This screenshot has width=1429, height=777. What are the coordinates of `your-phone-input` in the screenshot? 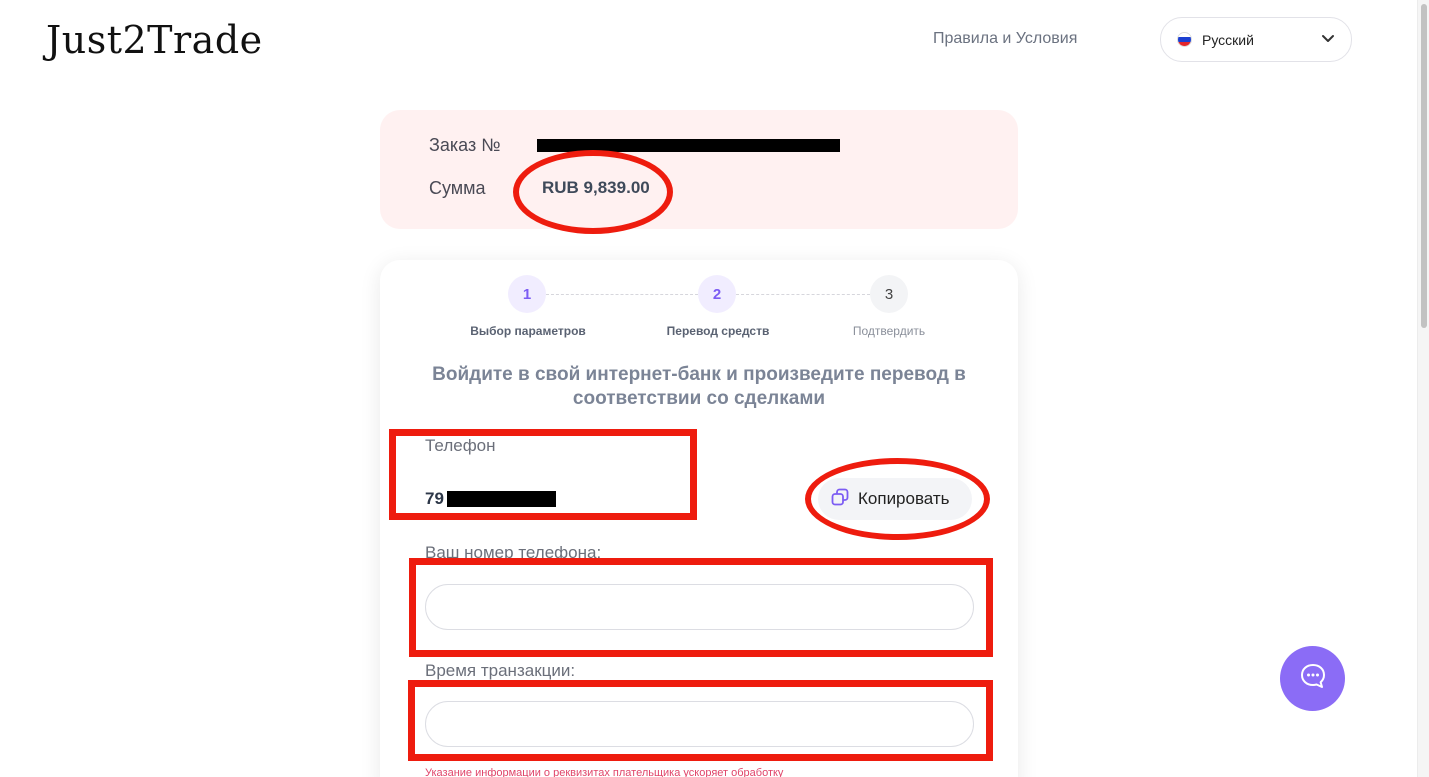 It's located at (699, 607).